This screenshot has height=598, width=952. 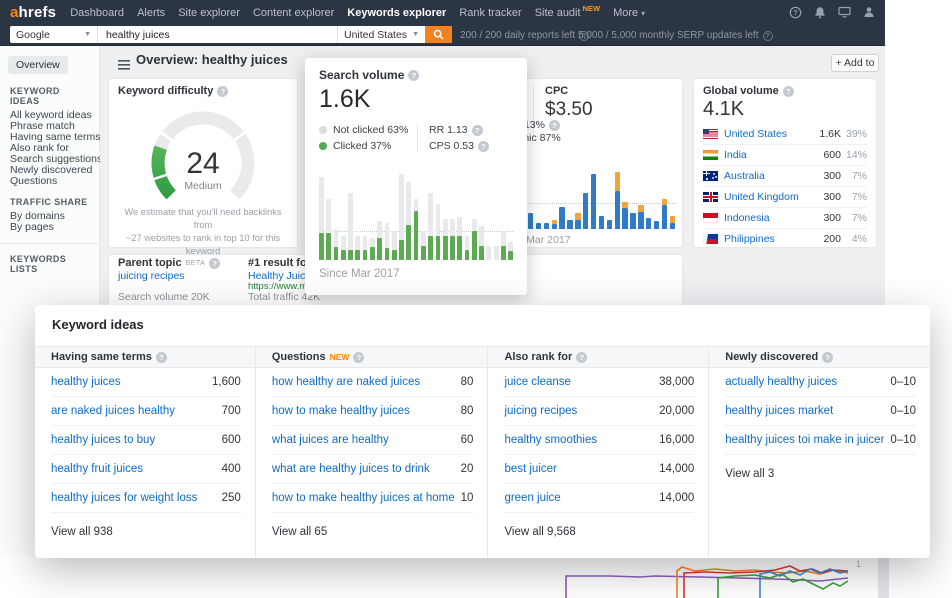 I want to click on search-engine-select: Google ▼, so click(x=54, y=34).